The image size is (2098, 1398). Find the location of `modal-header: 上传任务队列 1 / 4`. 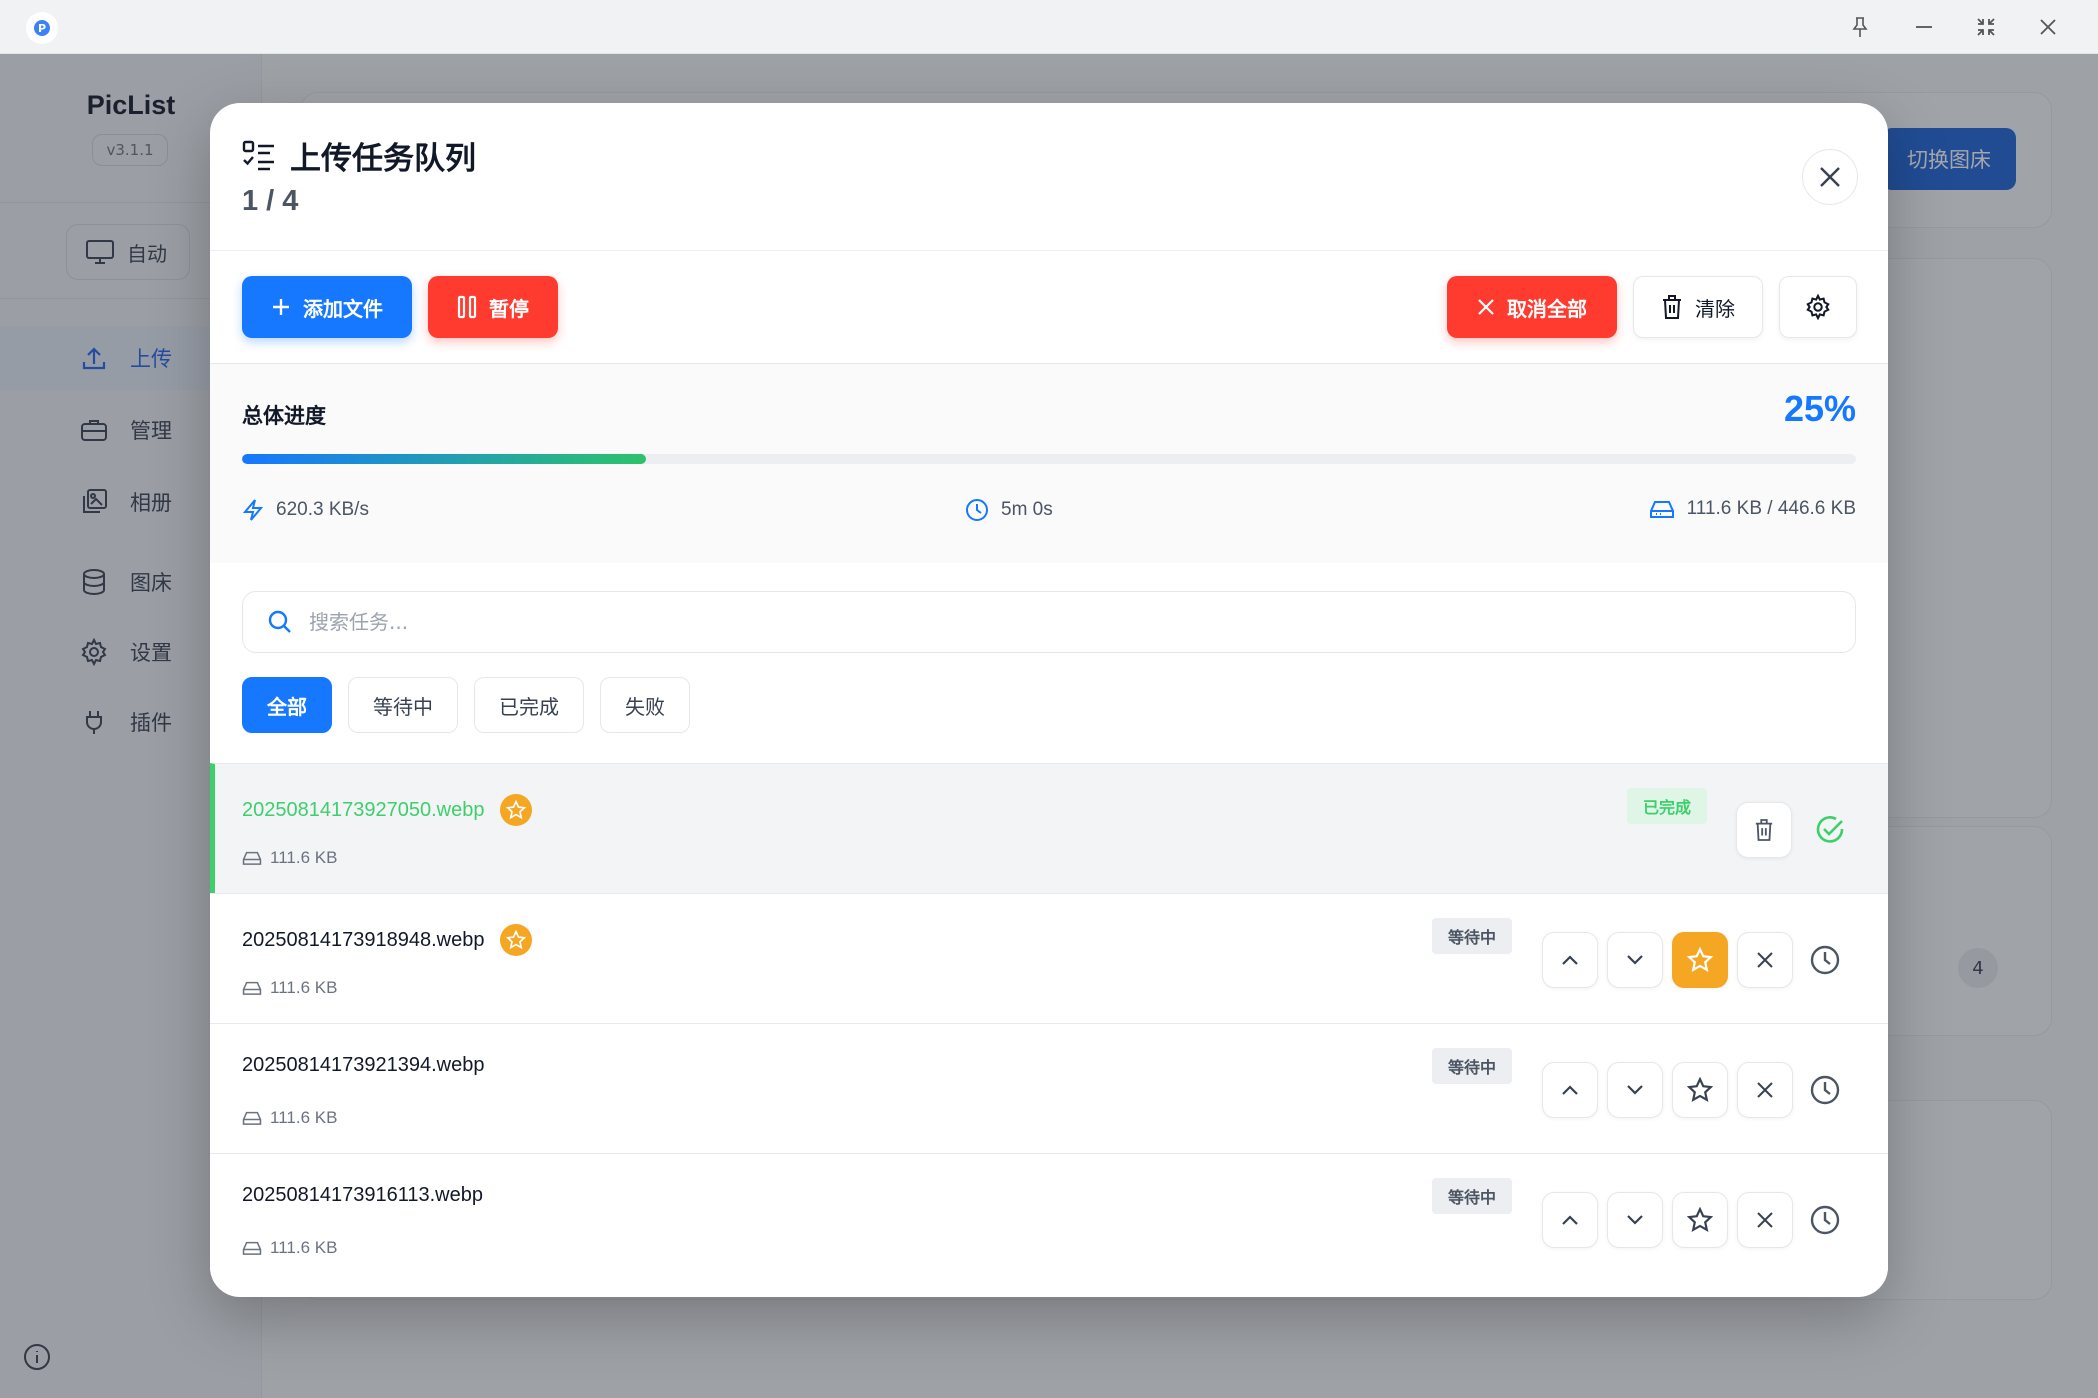

modal-header: 上传任务队列 1 / 4 is located at coordinates (1049, 177).